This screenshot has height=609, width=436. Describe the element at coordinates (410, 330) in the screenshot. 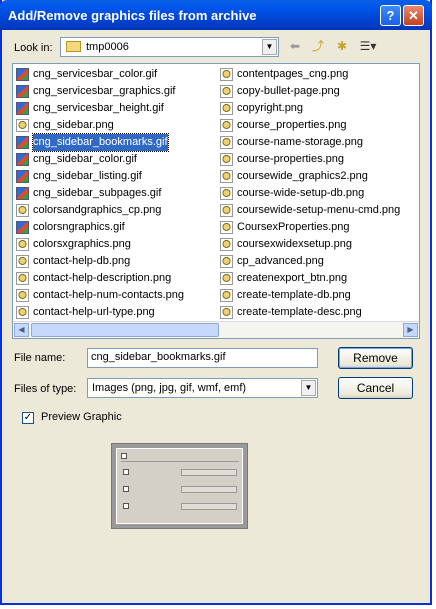

I see `scroll-right-icon: ▶` at that location.